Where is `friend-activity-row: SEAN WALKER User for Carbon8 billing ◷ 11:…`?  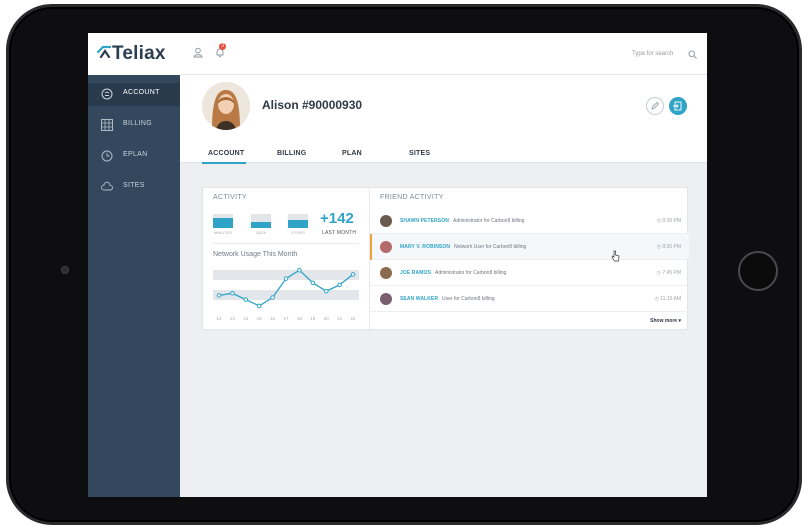 friend-activity-row: SEAN WALKER User for Carbon8 billing ◷ 11:… is located at coordinates (529, 299).